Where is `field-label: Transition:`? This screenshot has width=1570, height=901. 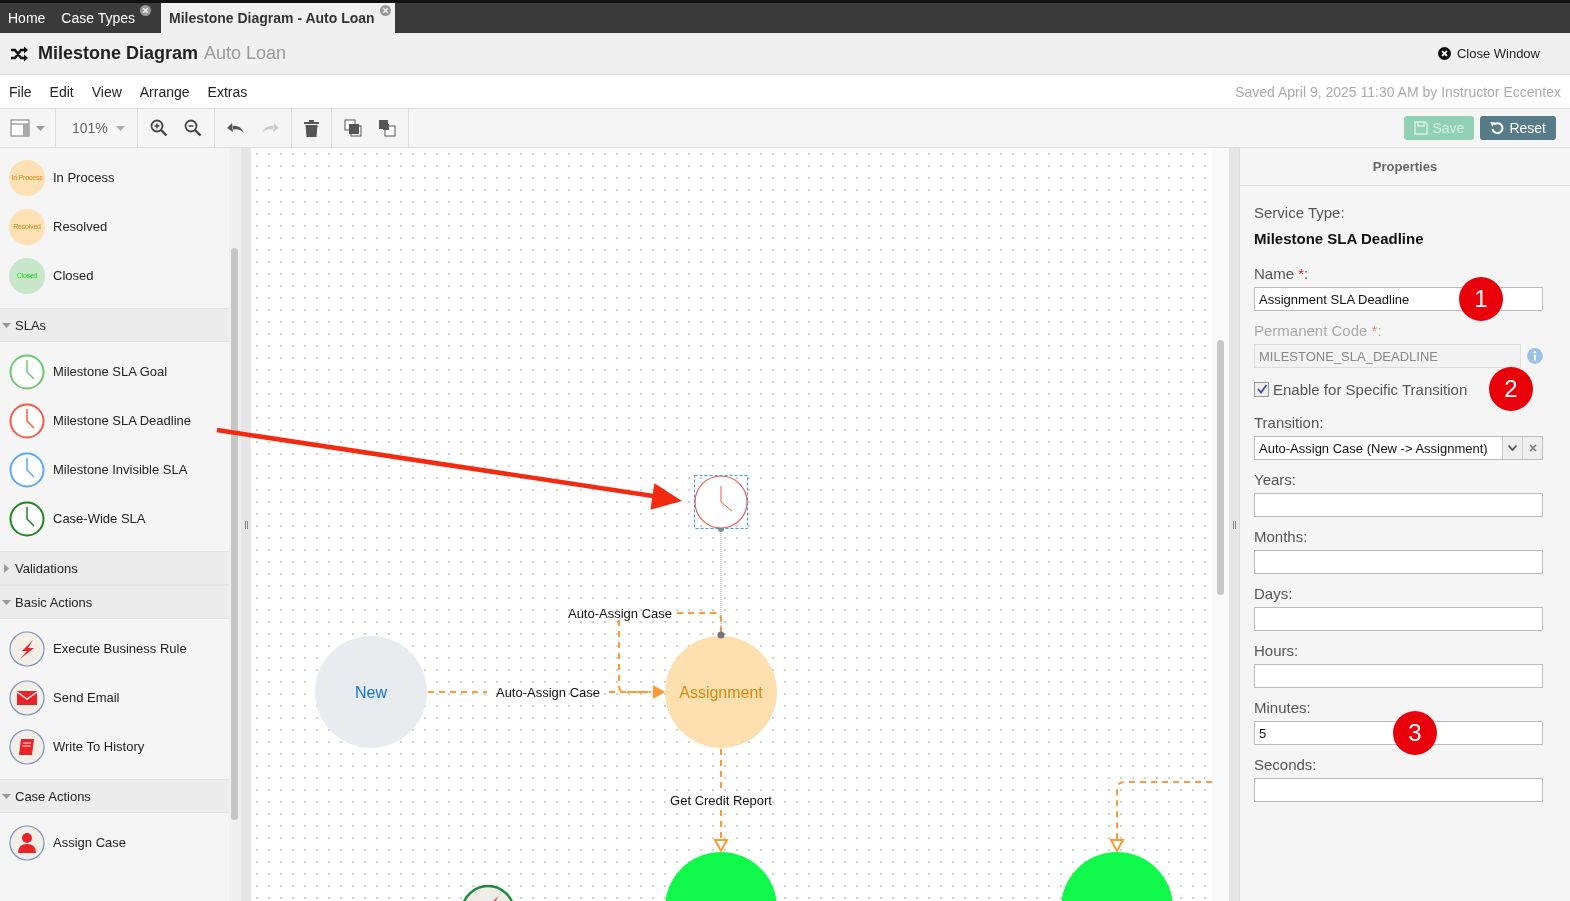
field-label: Transition: is located at coordinates (1289, 422).